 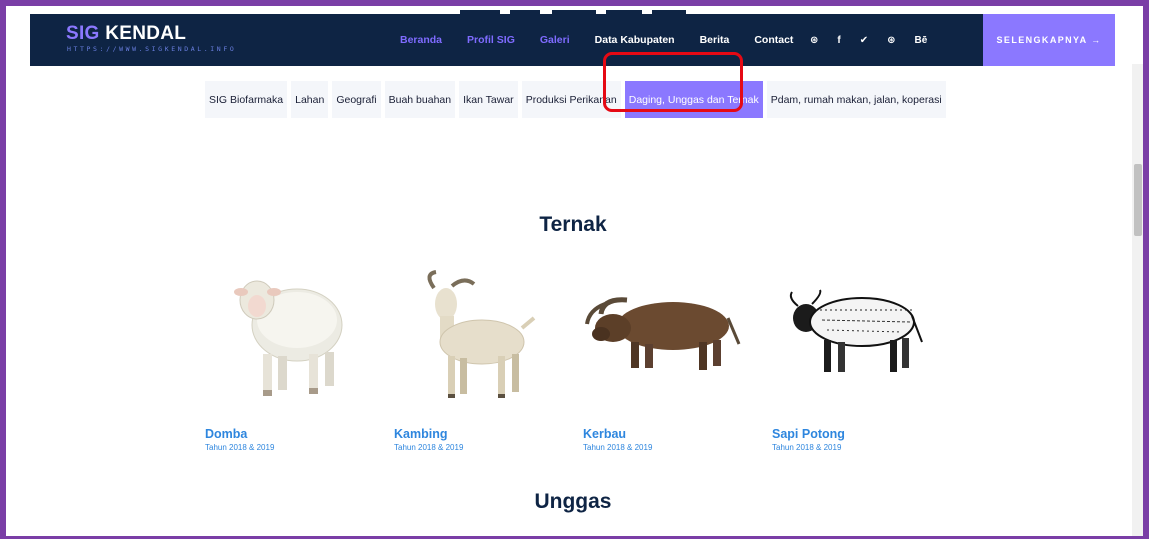 I want to click on nav-galeri: Galeri, so click(x=555, y=40).